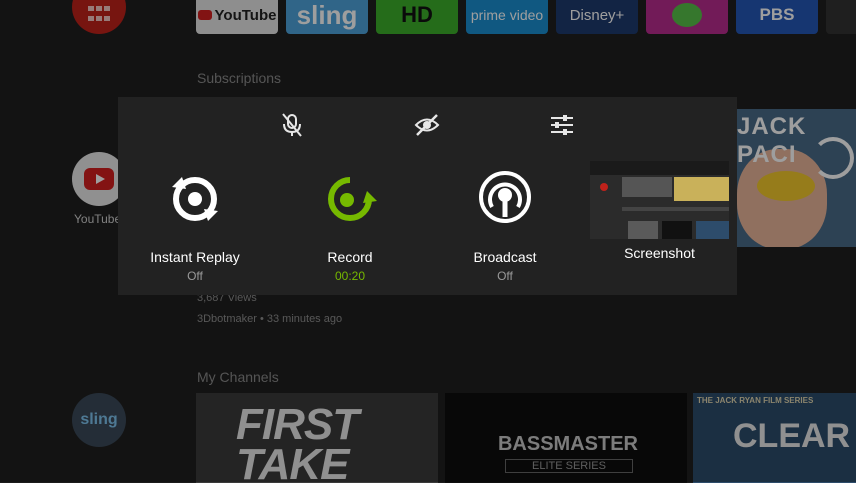 Image resolution: width=856 pixels, height=483 pixels. What do you see at coordinates (292, 125) in the screenshot?
I see `microphone-off-icon` at bounding box center [292, 125].